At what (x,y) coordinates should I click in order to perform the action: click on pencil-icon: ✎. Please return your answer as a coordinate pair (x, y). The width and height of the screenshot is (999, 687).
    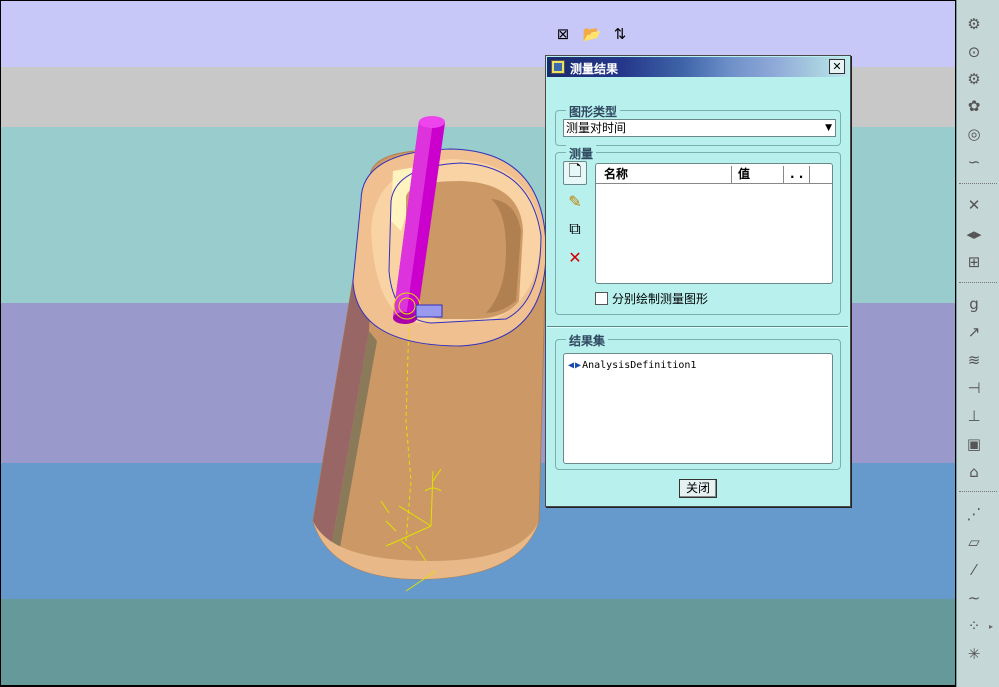
    Looking at the image, I should click on (575, 201).